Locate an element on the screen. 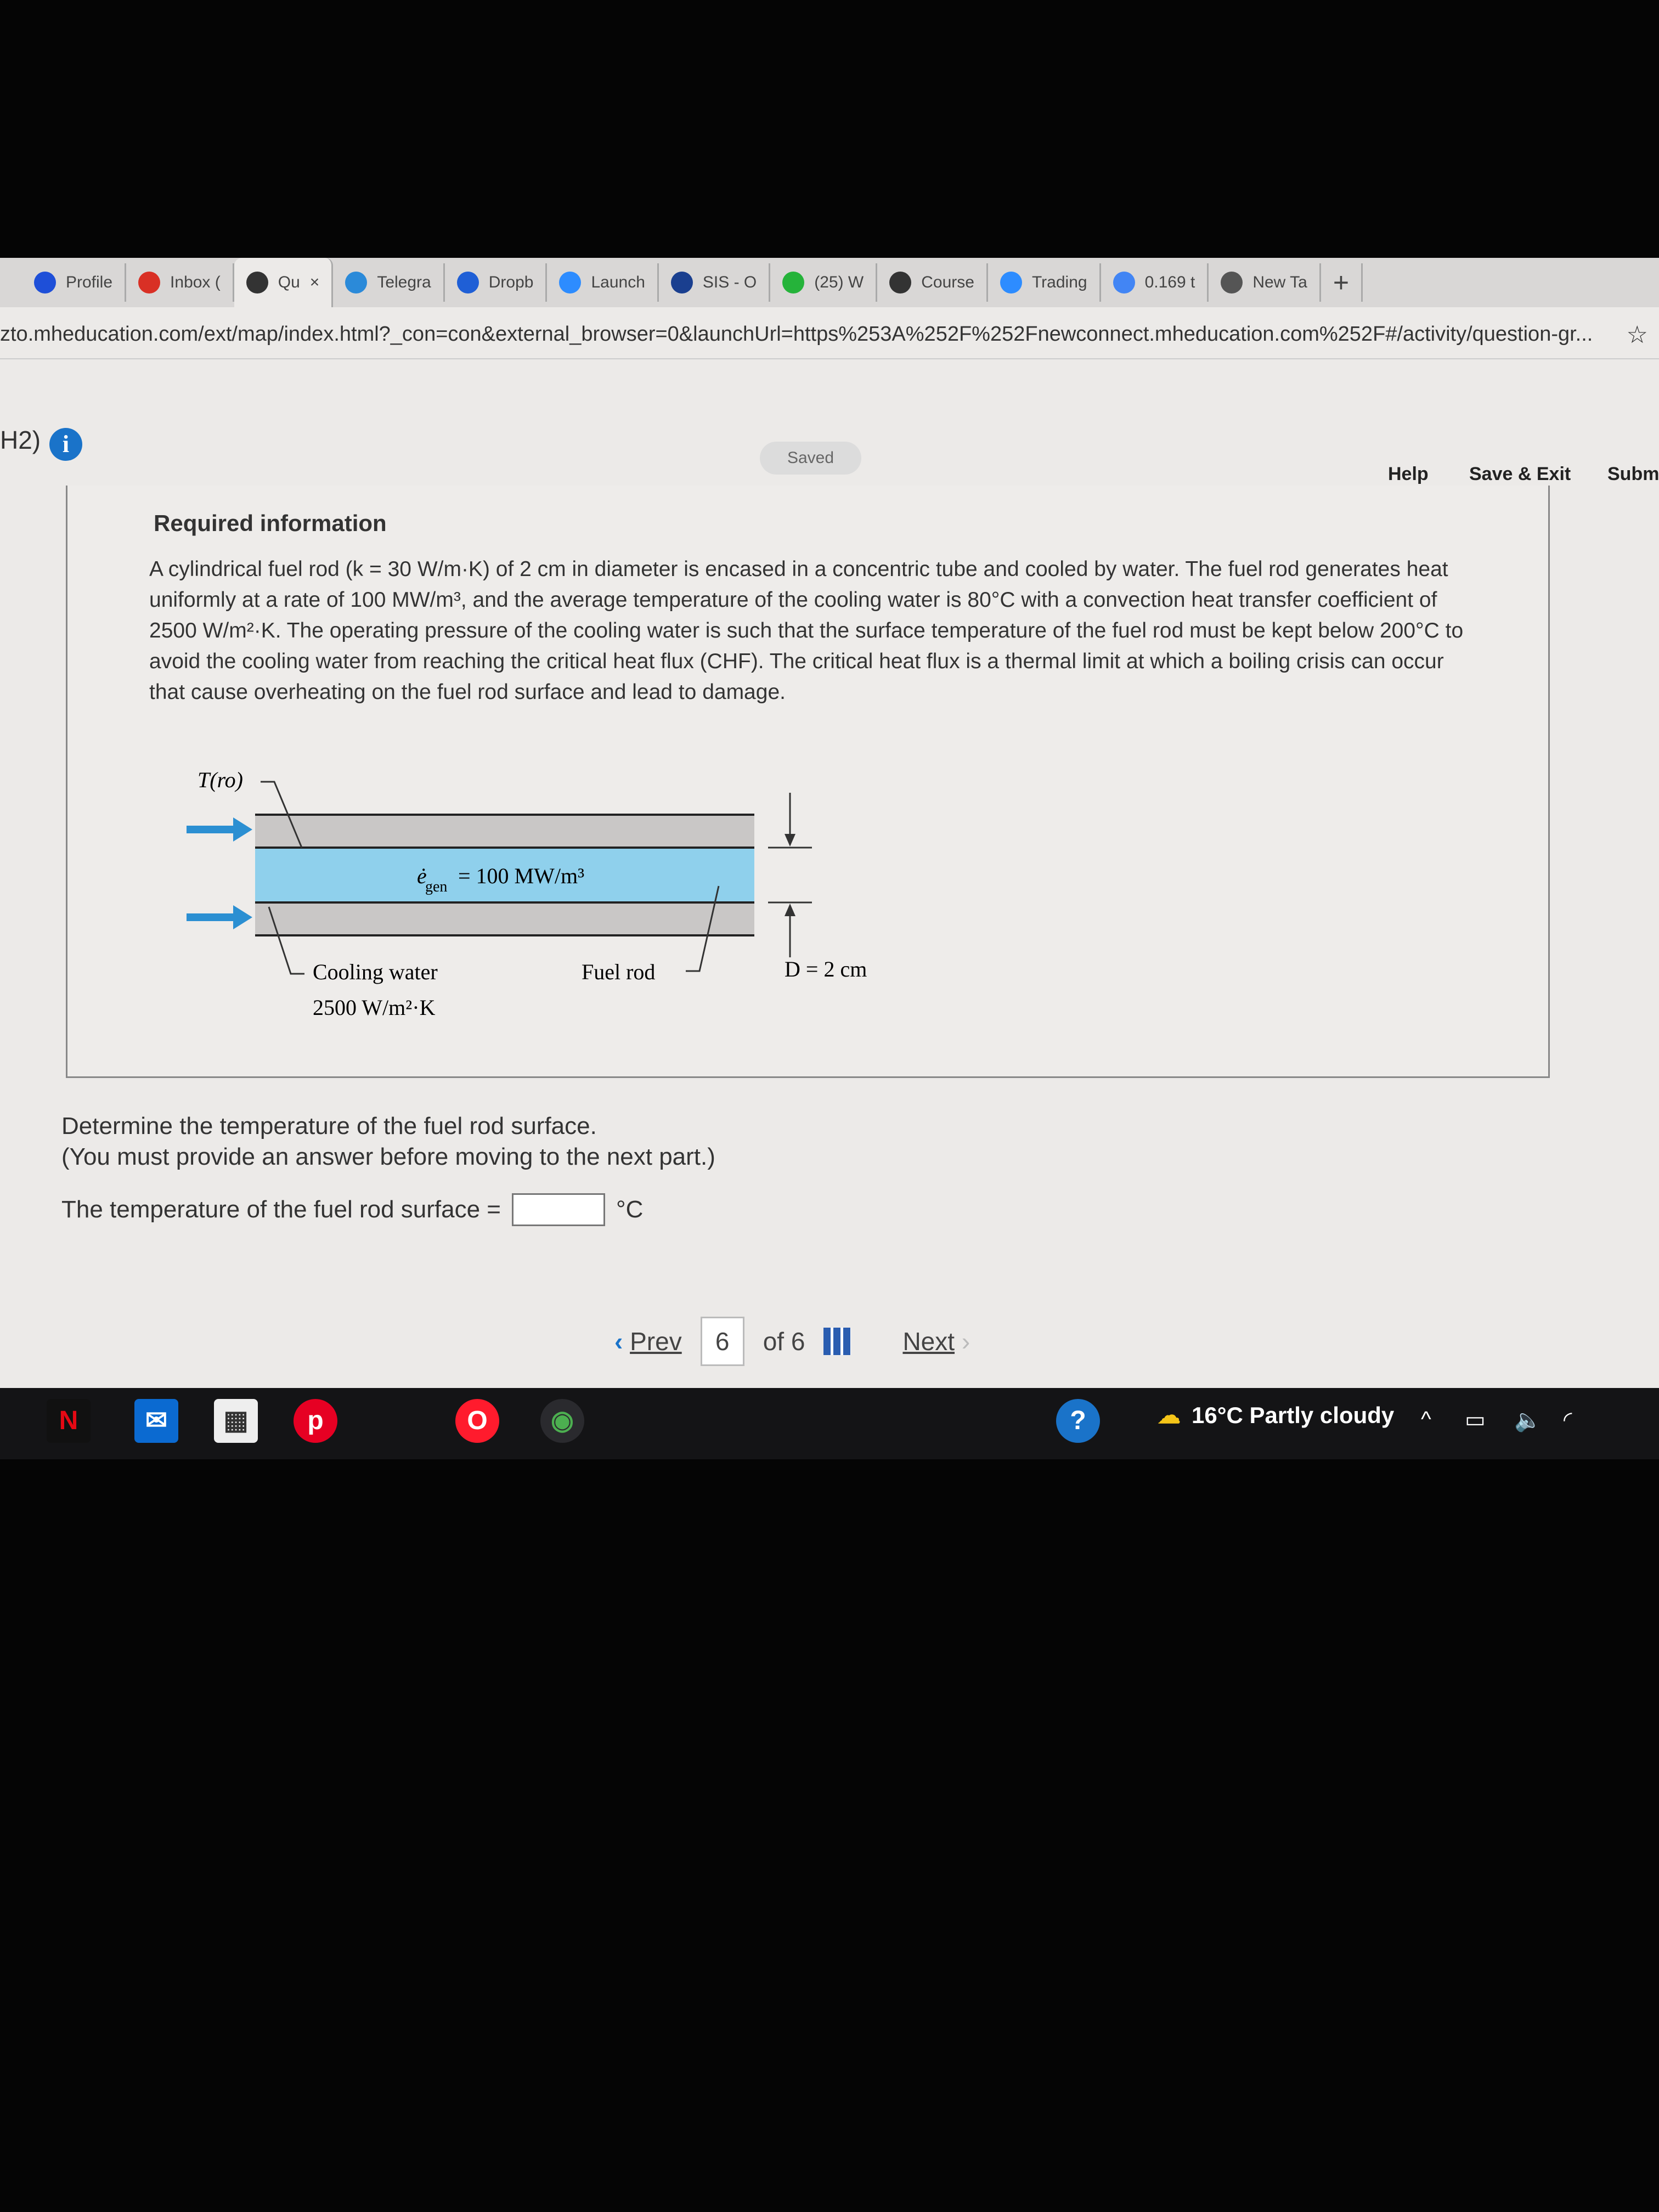 The height and width of the screenshot is (2212, 1659). prev-button: ‹ Prev is located at coordinates (648, 1341).